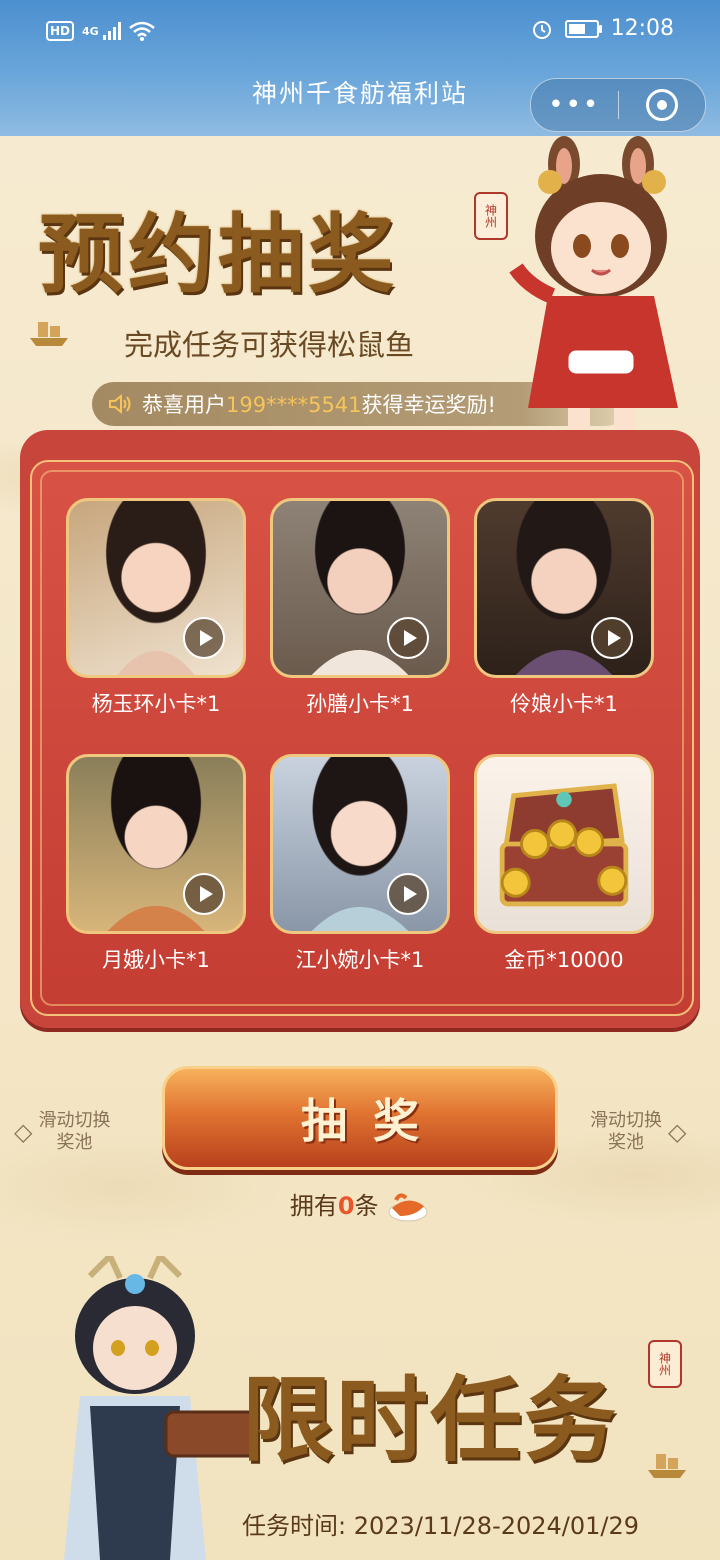 This screenshot has width=720, height=1560. What do you see at coordinates (111, 31) in the screenshot?
I see `signal-icon` at bounding box center [111, 31].